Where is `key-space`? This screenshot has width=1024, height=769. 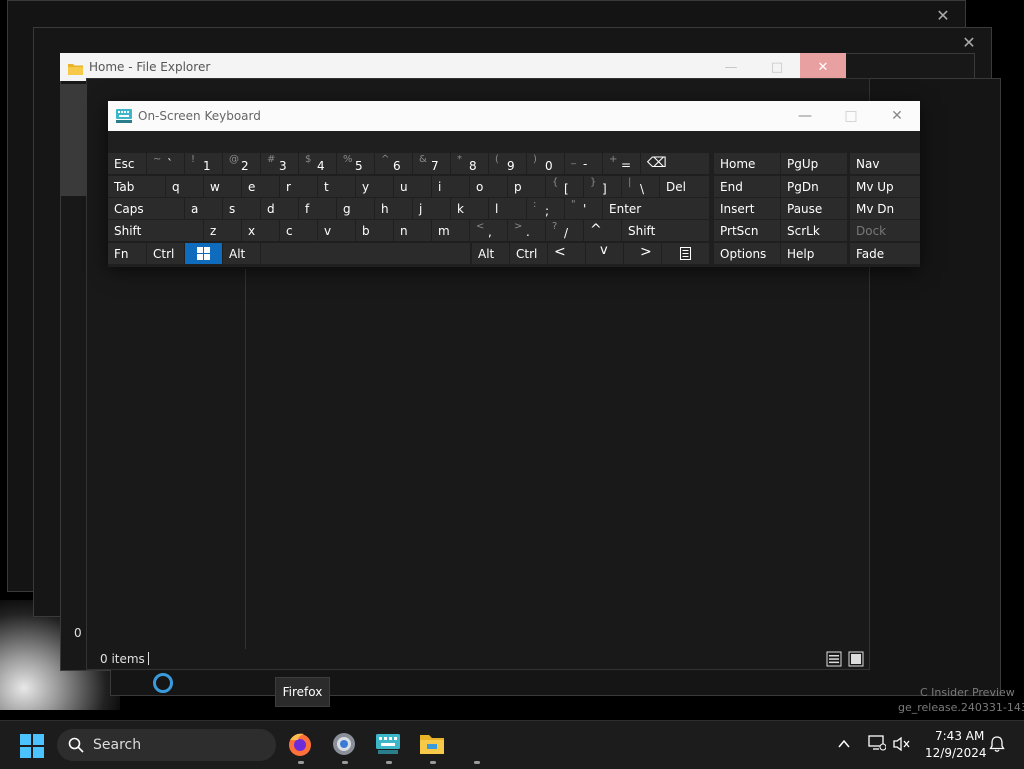 key-space is located at coordinates (365, 253).